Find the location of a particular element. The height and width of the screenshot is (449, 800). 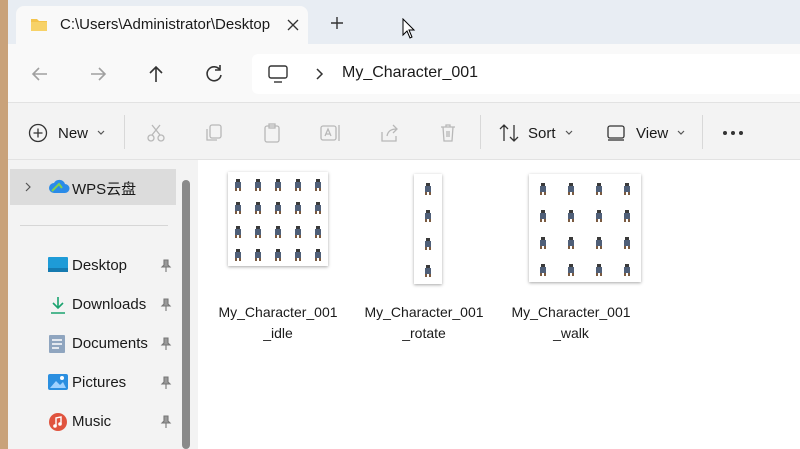

sort-icon is located at coordinates (509, 133).